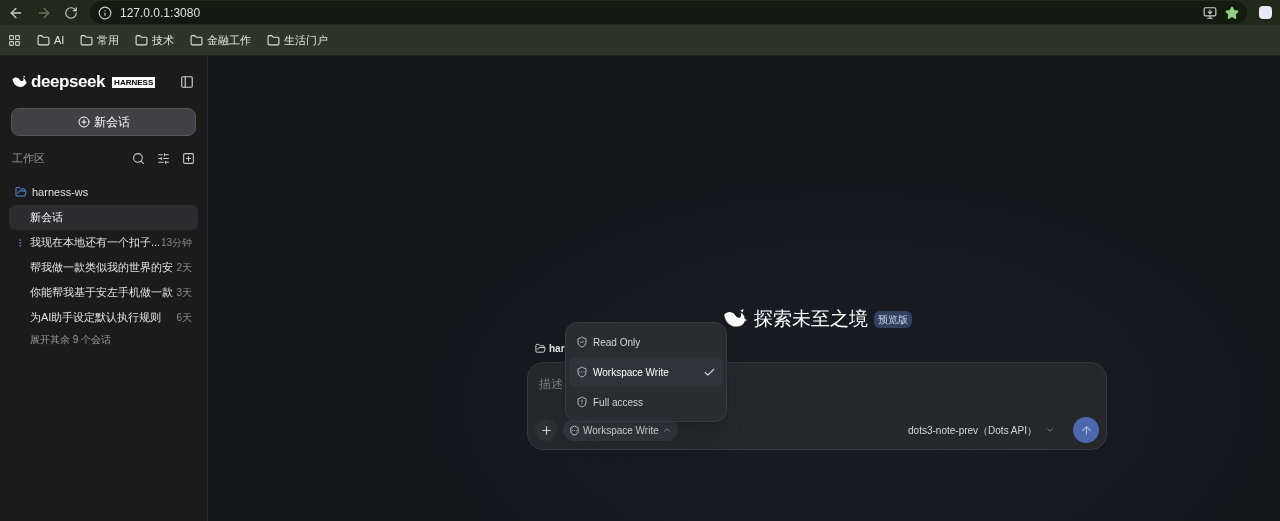 This screenshot has height=521, width=1280. Describe the element at coordinates (666, 430) in the screenshot. I see `chevron-up-icon` at that location.